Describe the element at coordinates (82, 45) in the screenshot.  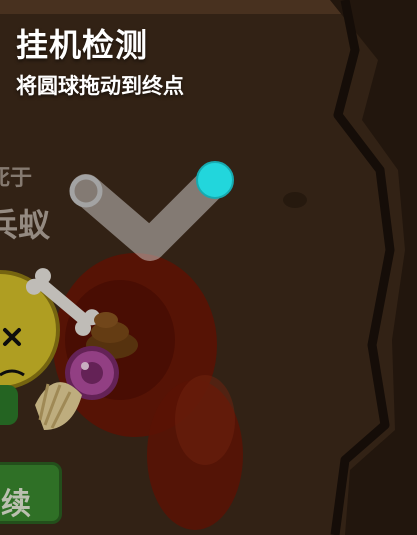
I see `page-title: 挂机检测` at that location.